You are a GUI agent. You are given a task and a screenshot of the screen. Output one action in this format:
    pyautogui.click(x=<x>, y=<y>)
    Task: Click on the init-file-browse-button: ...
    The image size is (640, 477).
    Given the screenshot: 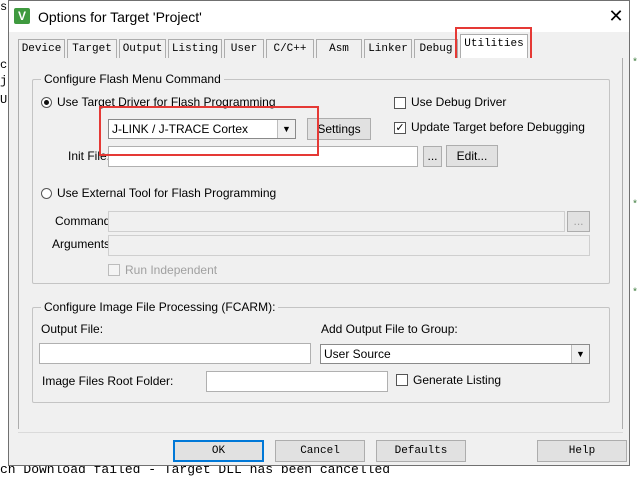 What is the action you would take?
    pyautogui.click(x=432, y=156)
    